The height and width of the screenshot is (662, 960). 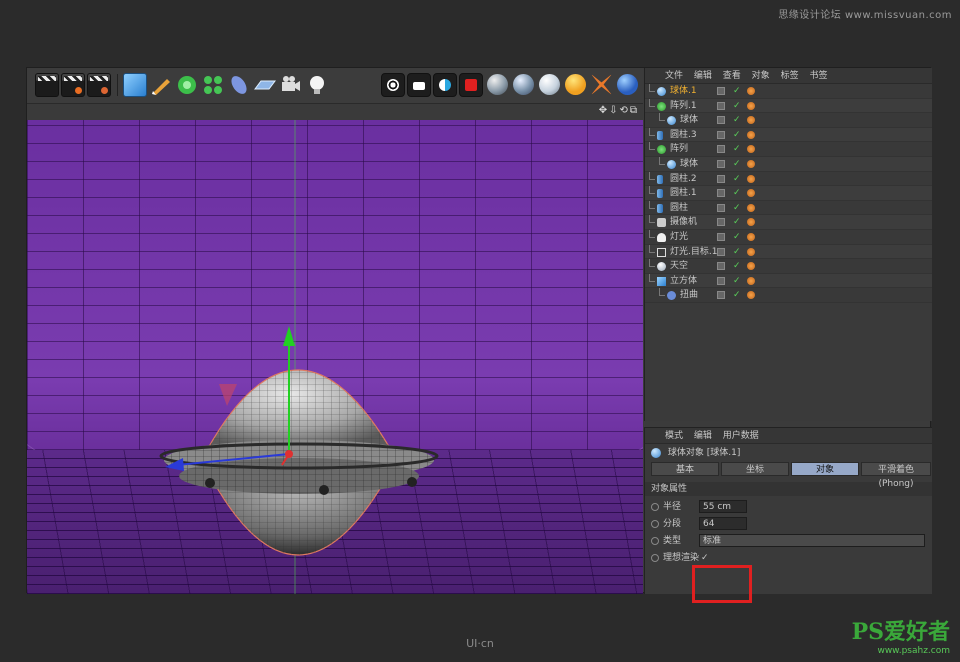 What do you see at coordinates (497, 84) in the screenshot?
I see `sphere-shading-icon` at bounding box center [497, 84].